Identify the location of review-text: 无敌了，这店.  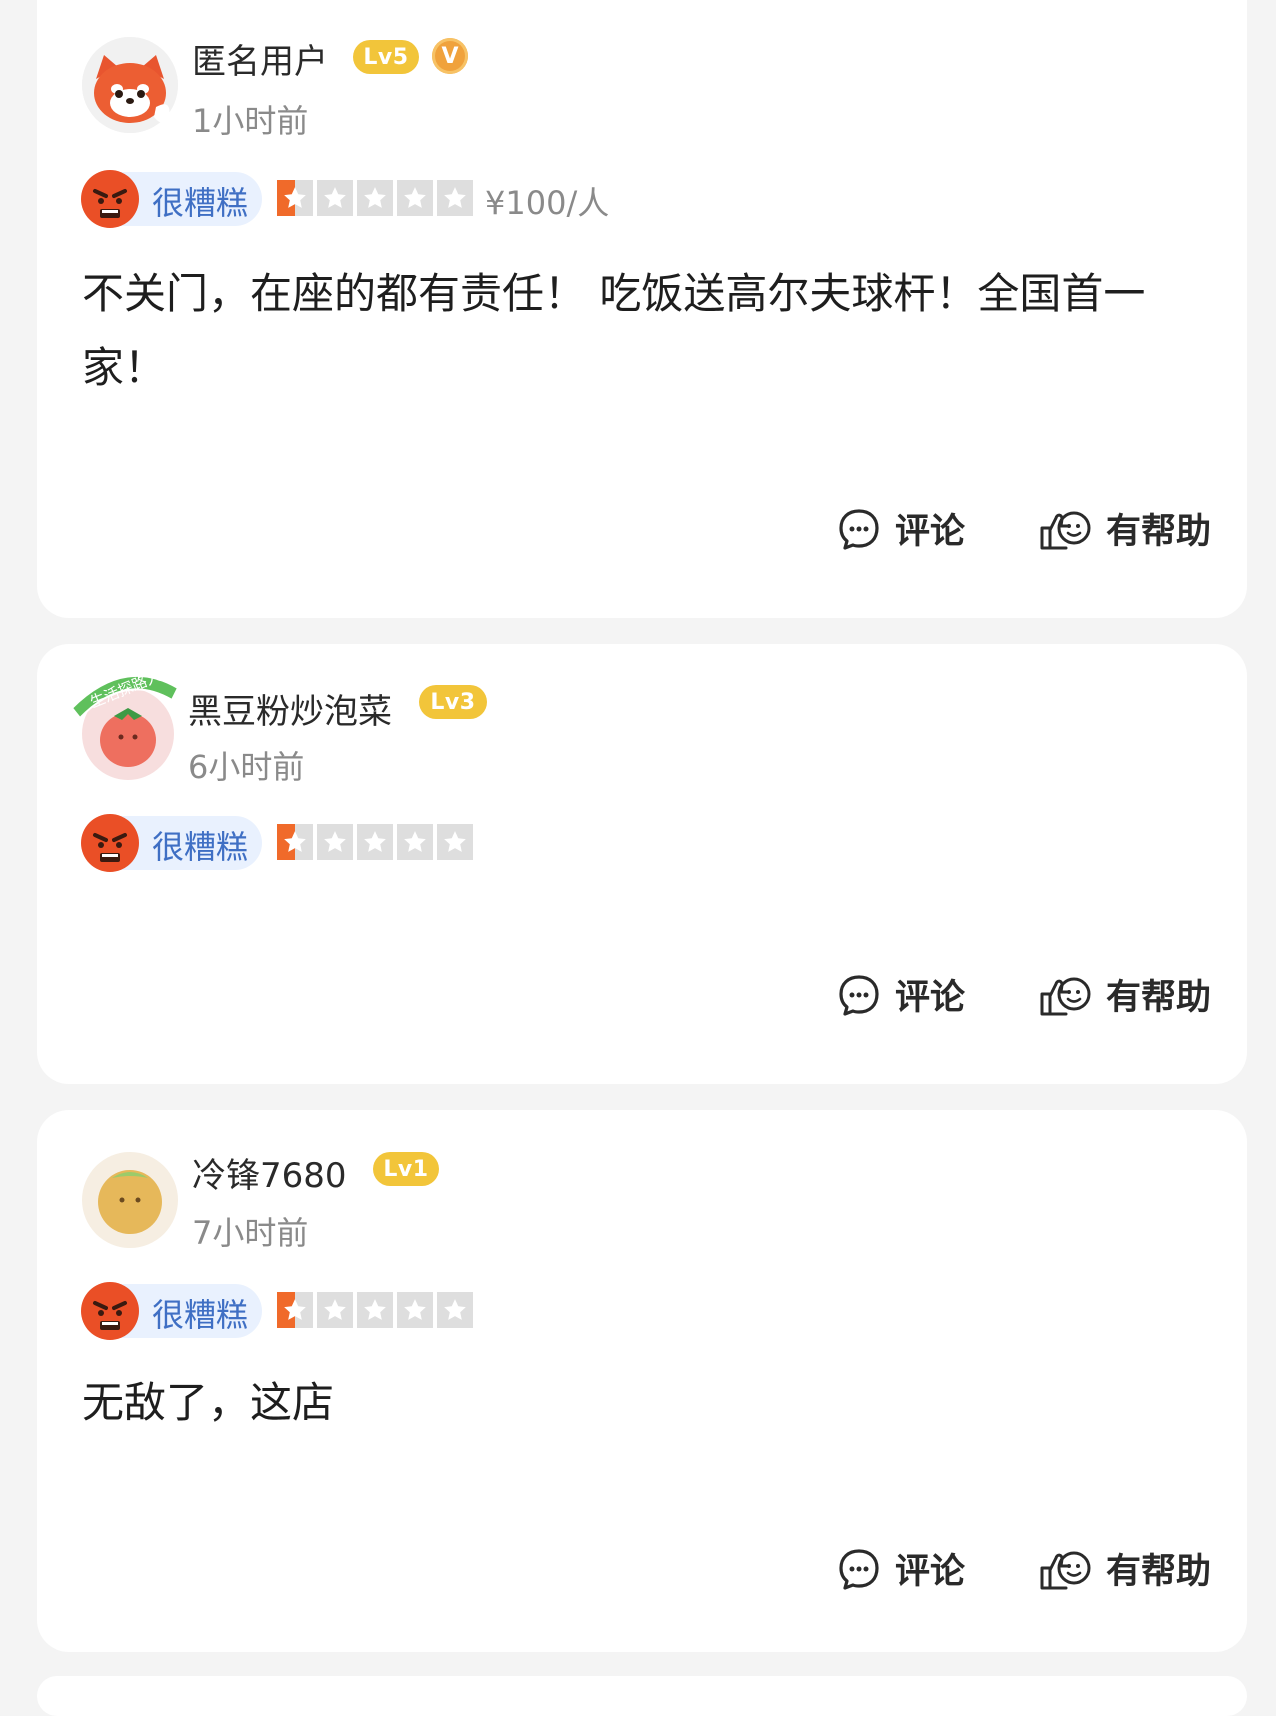
(632, 1403).